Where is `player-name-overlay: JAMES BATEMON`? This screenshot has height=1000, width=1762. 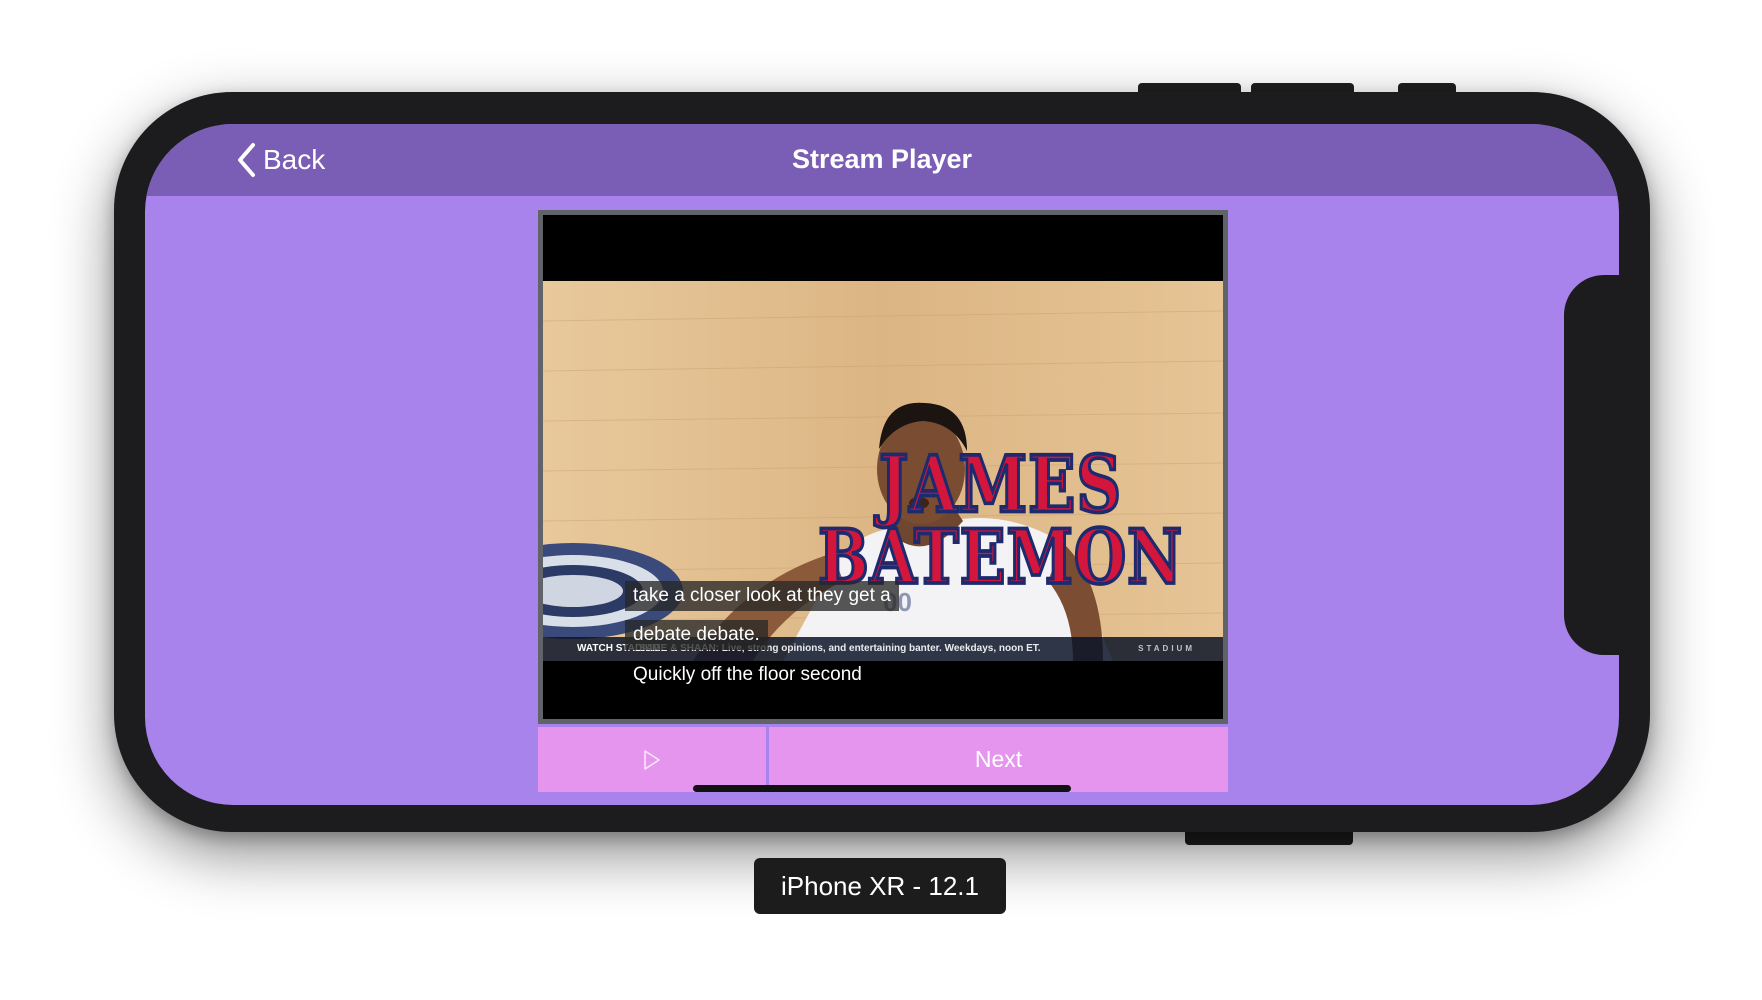
player-name-overlay: JAMES BATEMON is located at coordinates (1000, 518).